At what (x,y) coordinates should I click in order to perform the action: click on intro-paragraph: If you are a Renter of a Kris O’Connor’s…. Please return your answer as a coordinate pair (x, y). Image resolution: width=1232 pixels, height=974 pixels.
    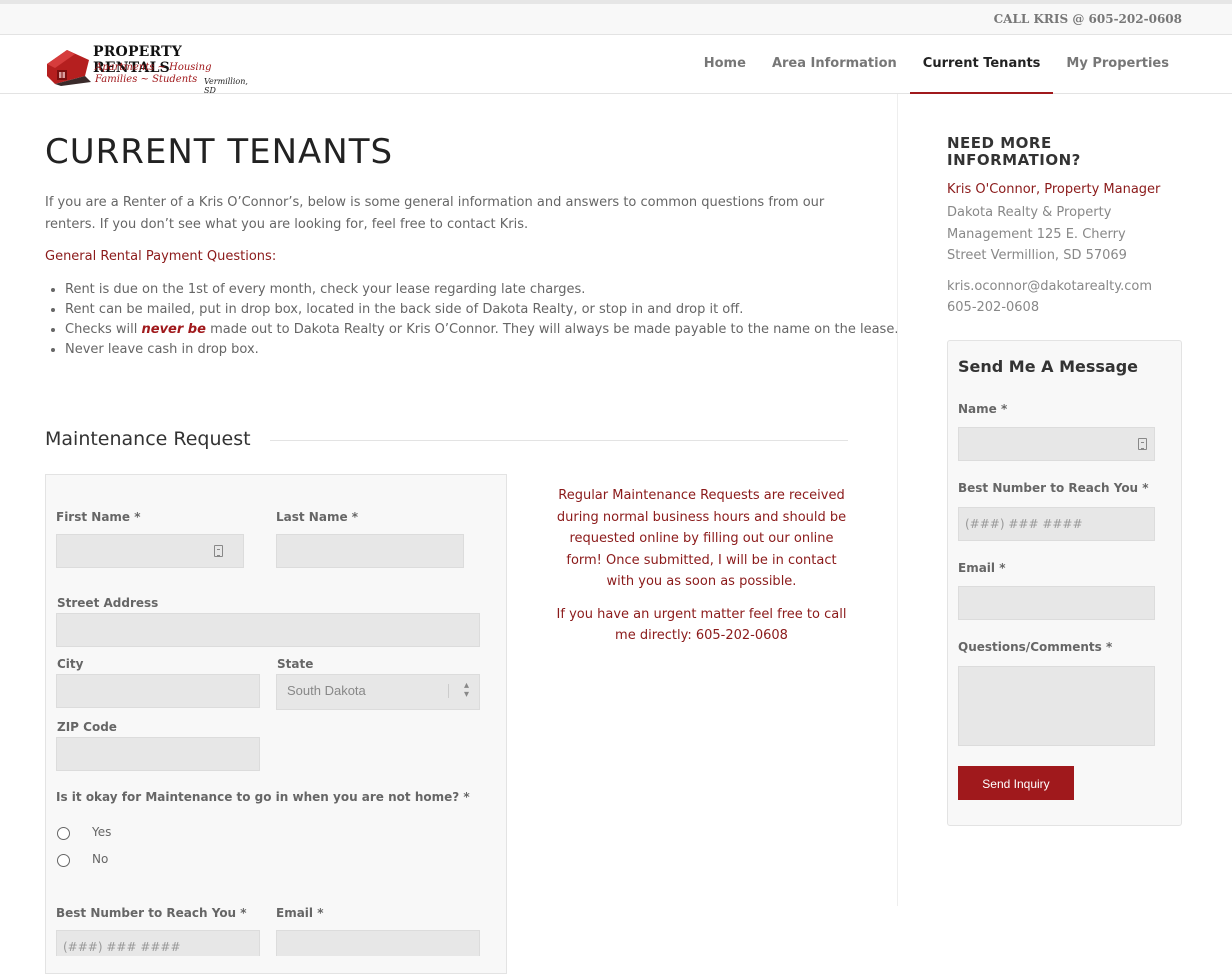
    Looking at the image, I should click on (435, 213).